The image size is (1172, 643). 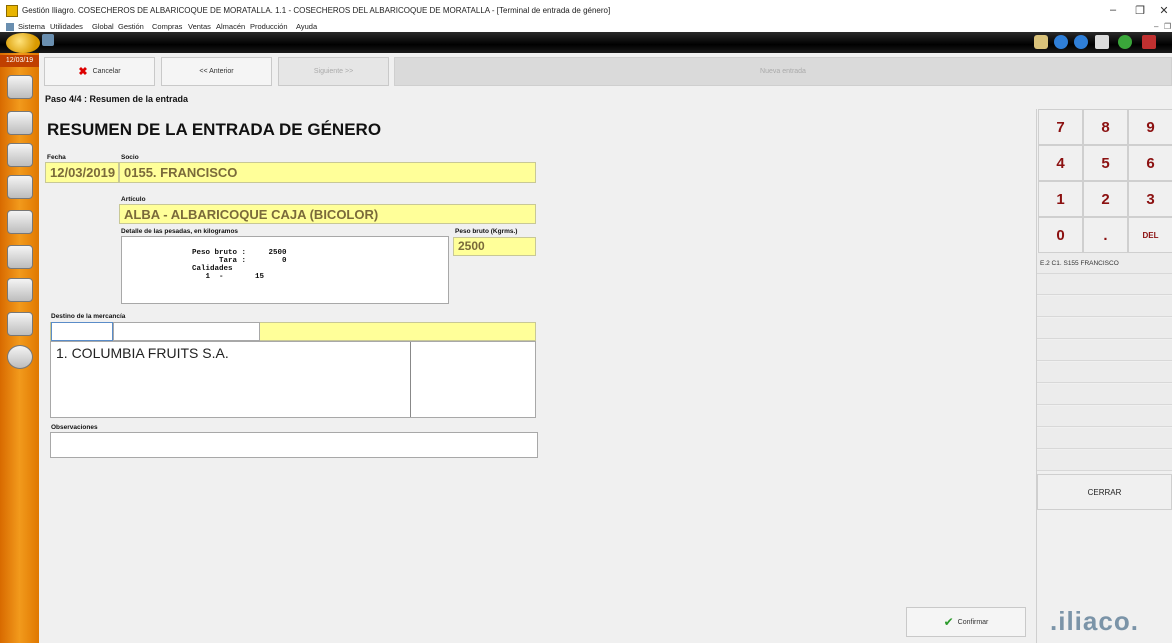 I want to click on cancel-button: ✖ Cancelar, so click(x=99, y=71).